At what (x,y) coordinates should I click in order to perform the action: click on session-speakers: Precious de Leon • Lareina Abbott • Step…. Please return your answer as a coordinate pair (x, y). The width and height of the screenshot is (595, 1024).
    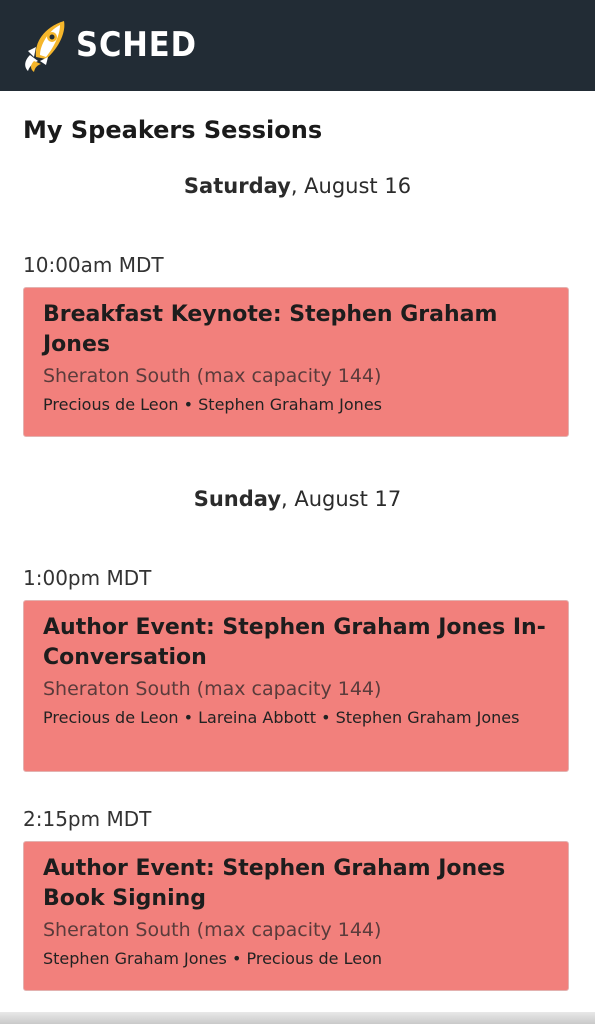
    Looking at the image, I should click on (281, 717).